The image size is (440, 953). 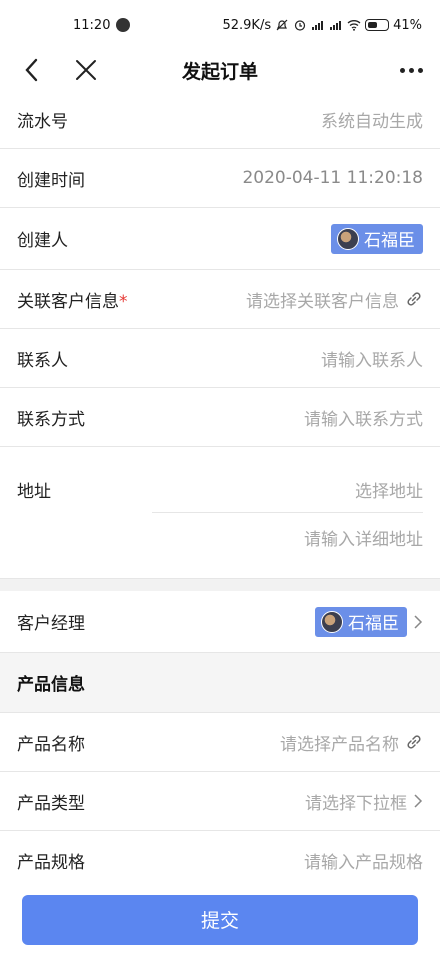 I want to click on serial-label: 流水号, so click(x=42, y=121).